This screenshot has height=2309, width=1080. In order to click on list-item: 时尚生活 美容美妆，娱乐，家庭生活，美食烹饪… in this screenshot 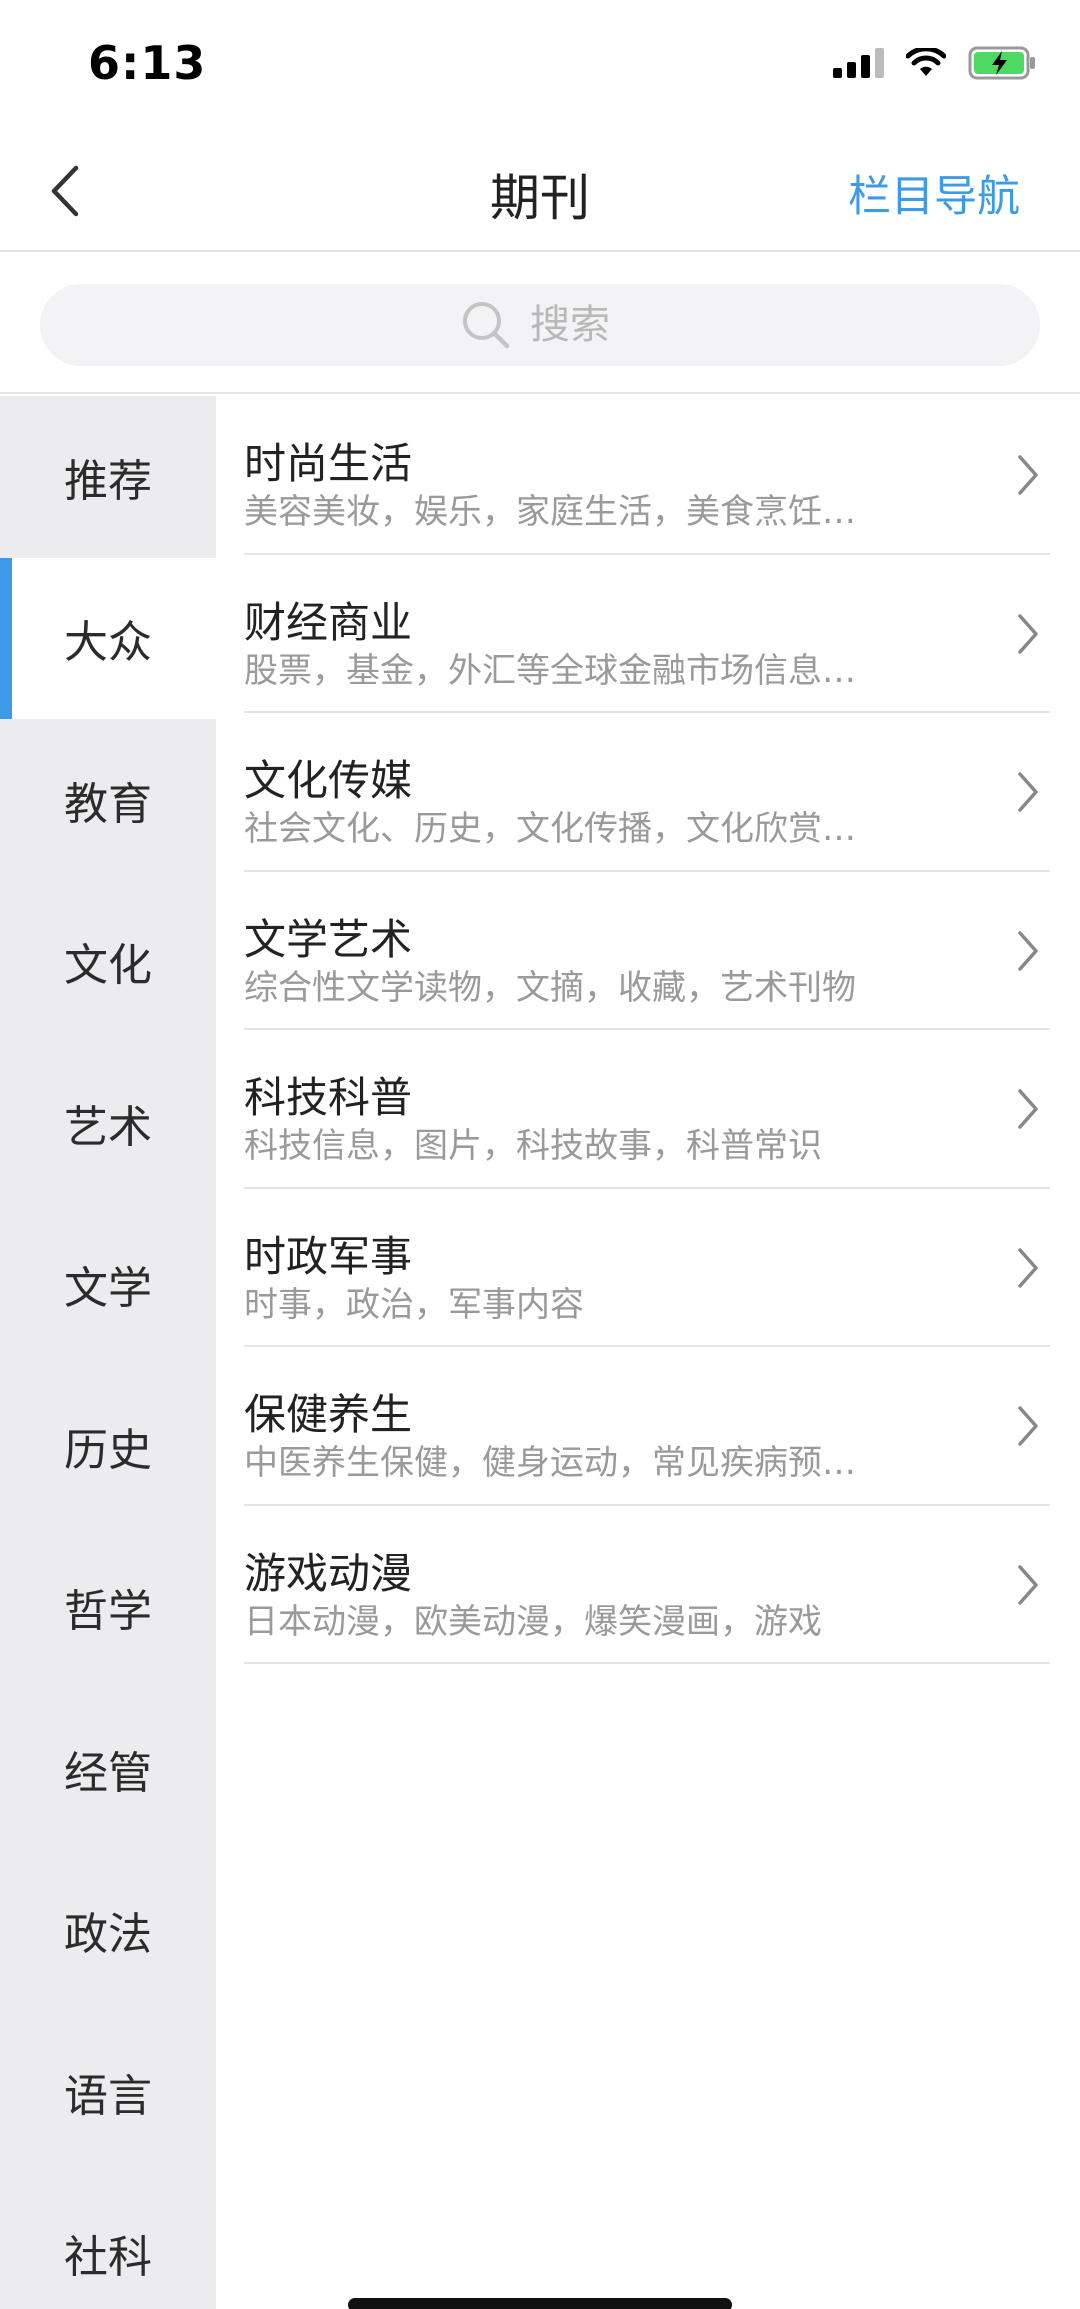, I will do `click(647, 475)`.